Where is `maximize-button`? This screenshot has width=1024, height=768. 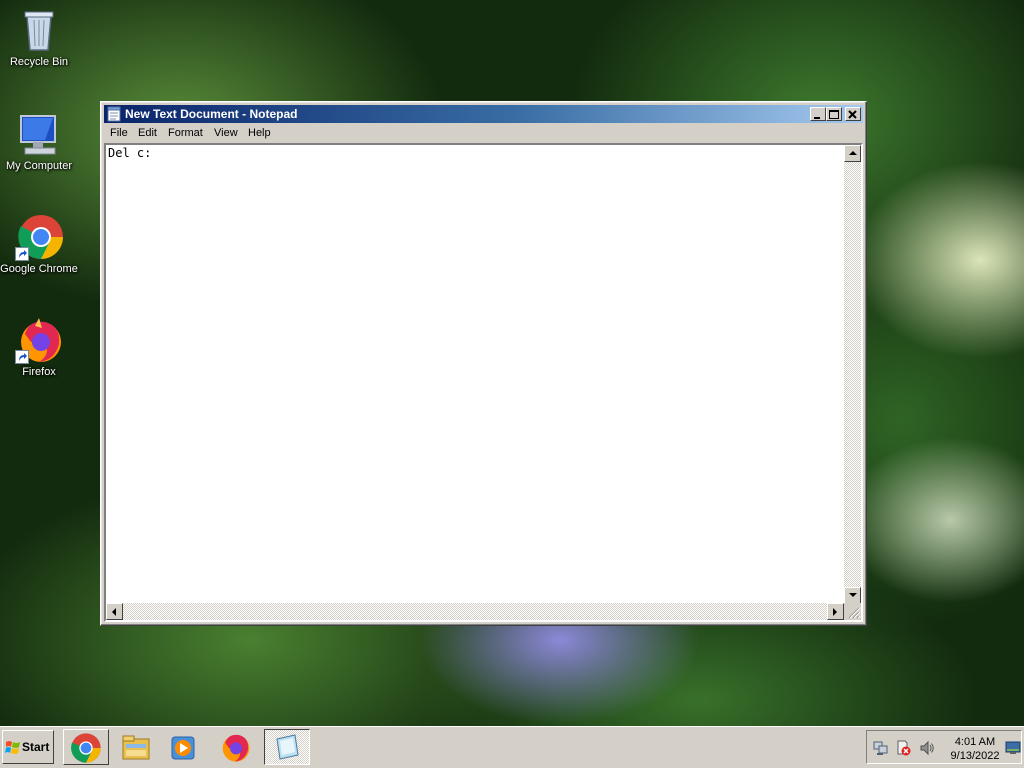
maximize-button is located at coordinates (834, 114).